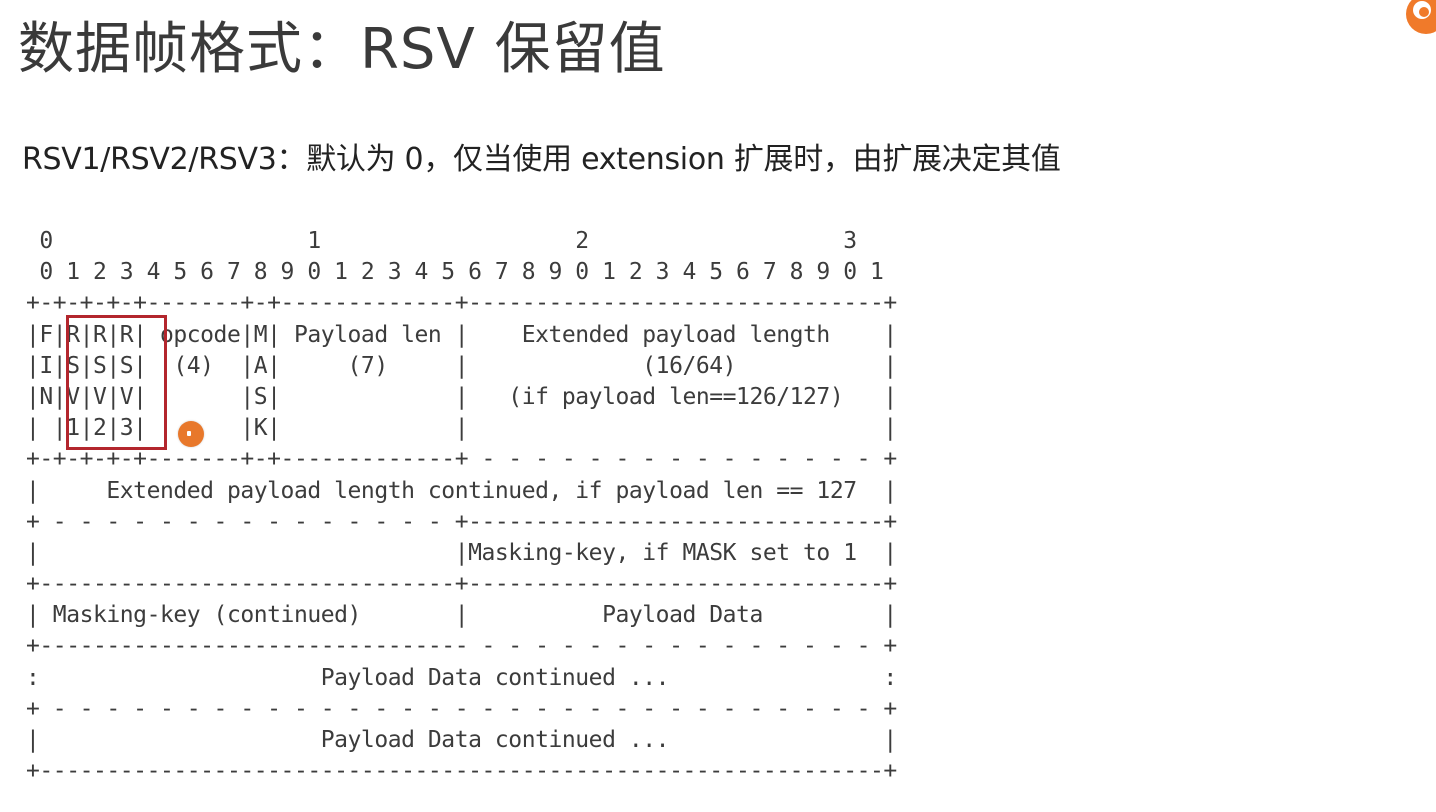 Image resolution: width=1436 pixels, height=812 pixels. What do you see at coordinates (461, 740) in the screenshot?
I see `diagram-line: | Payload Data continued ... |` at bounding box center [461, 740].